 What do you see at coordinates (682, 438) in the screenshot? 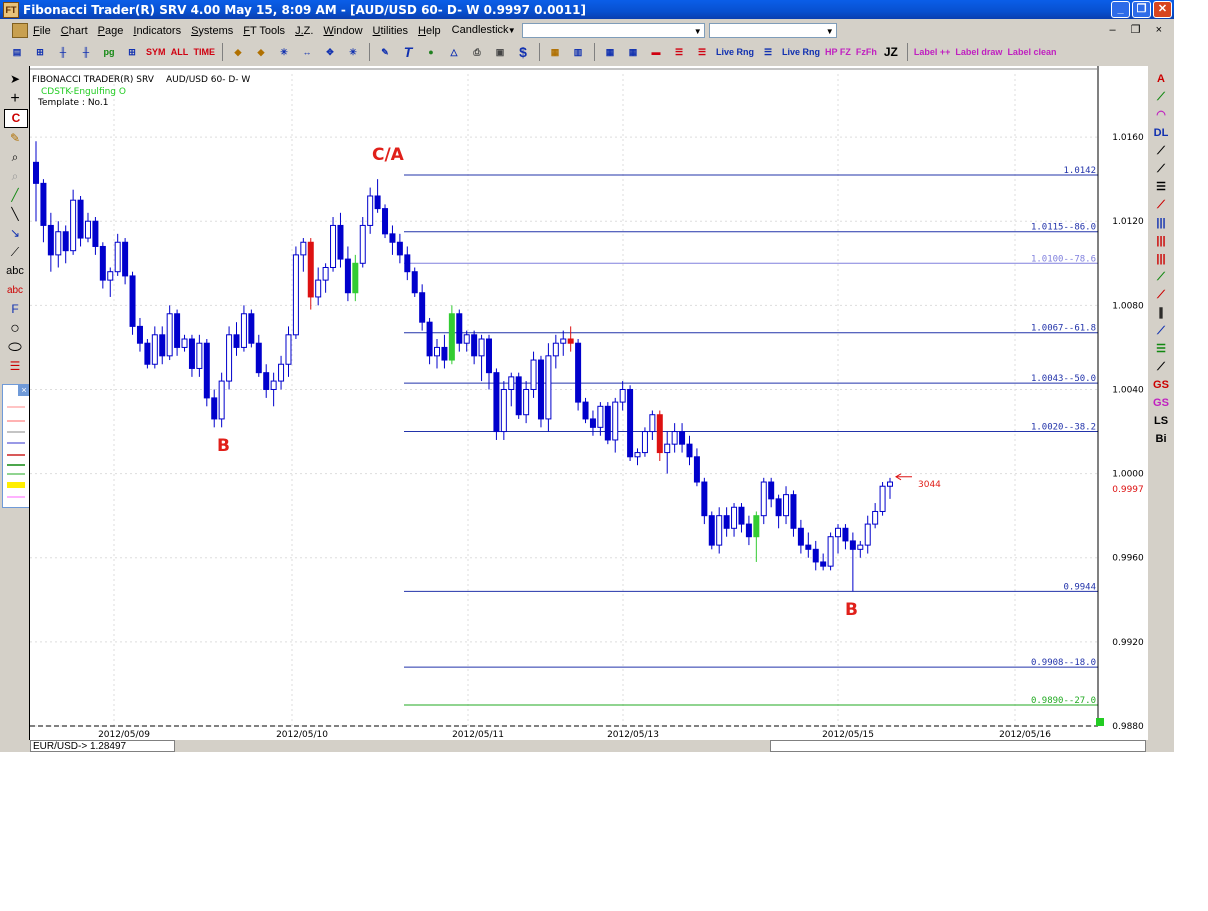
I see `candle-body` at bounding box center [682, 438].